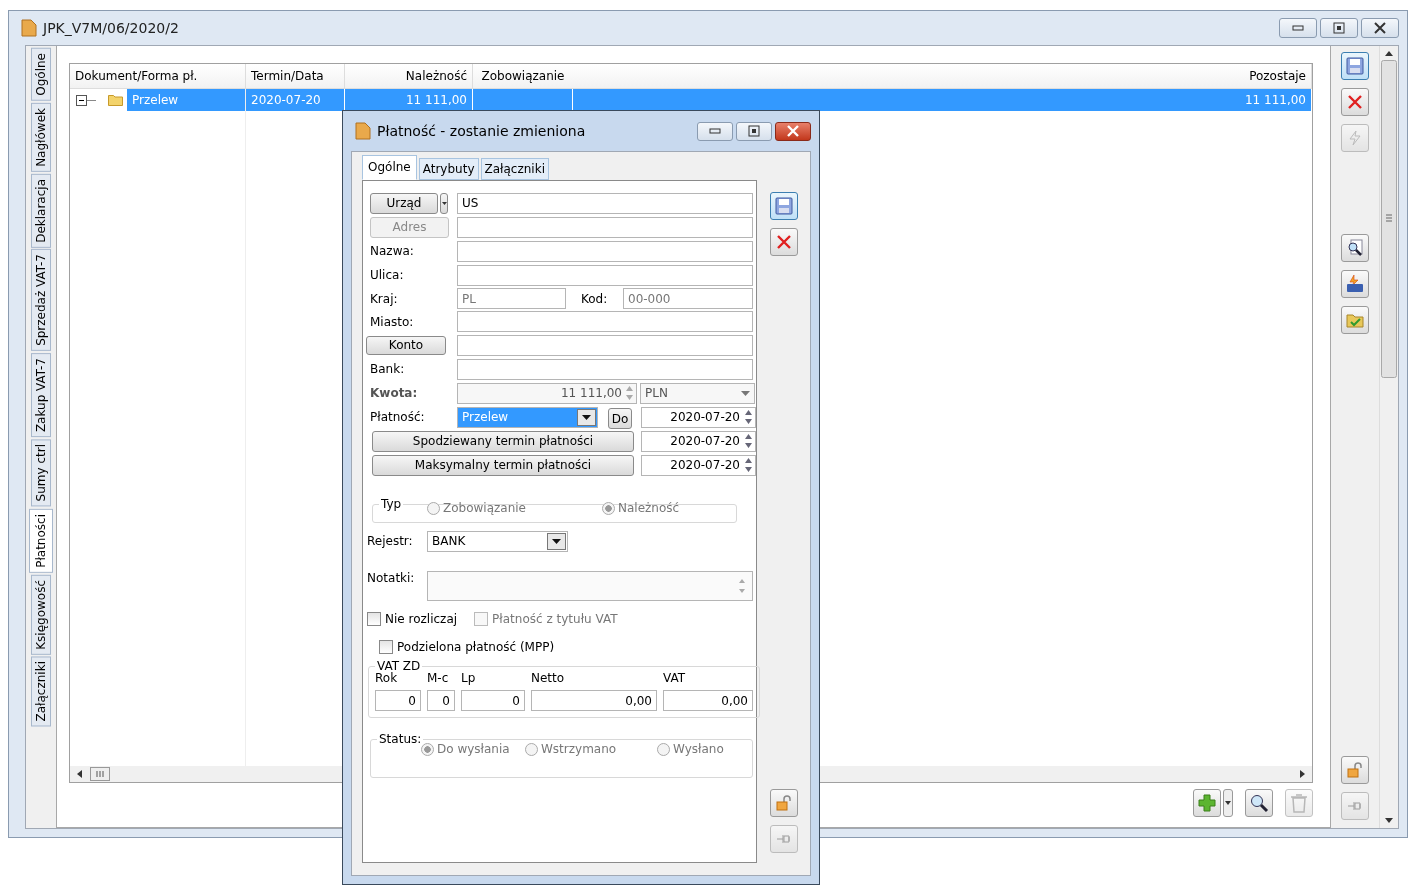 Image resolution: width=1419 pixels, height=887 pixels. I want to click on column-header: Dokument/Forma pł., so click(158, 76).